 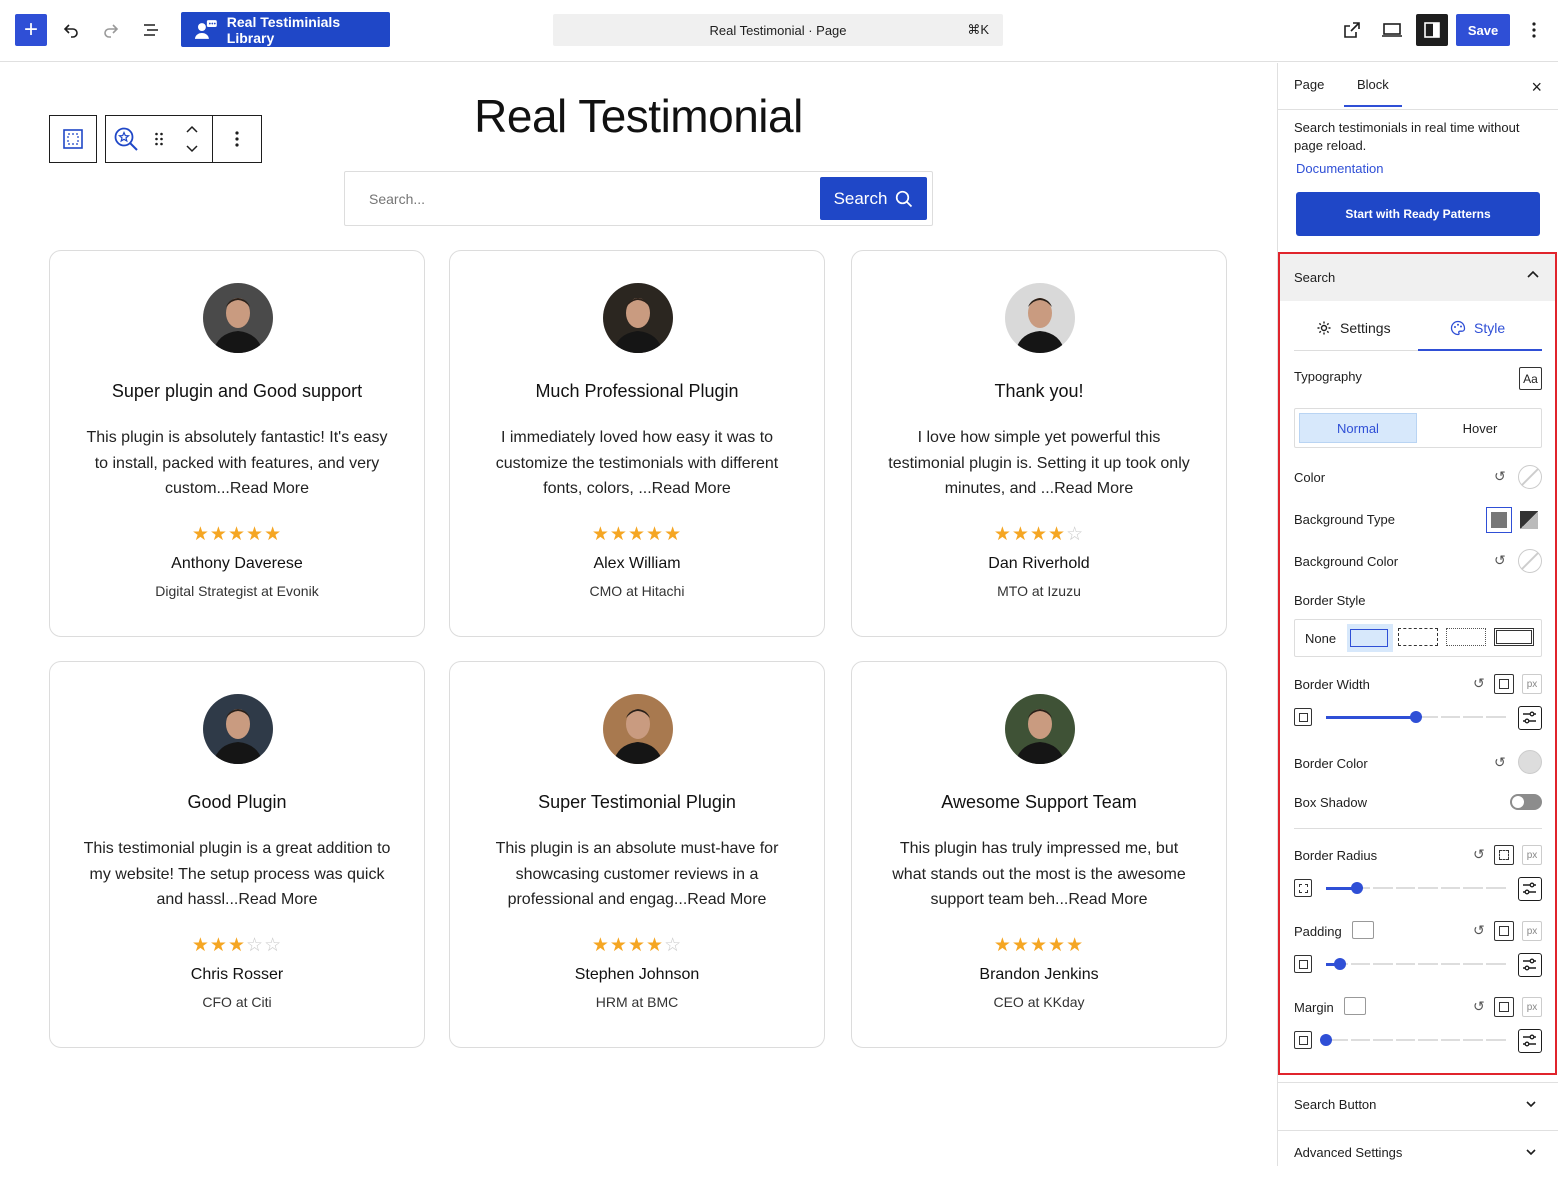 What do you see at coordinates (1039, 563) in the screenshot?
I see `reviewer-name: Dan Riverhold` at bounding box center [1039, 563].